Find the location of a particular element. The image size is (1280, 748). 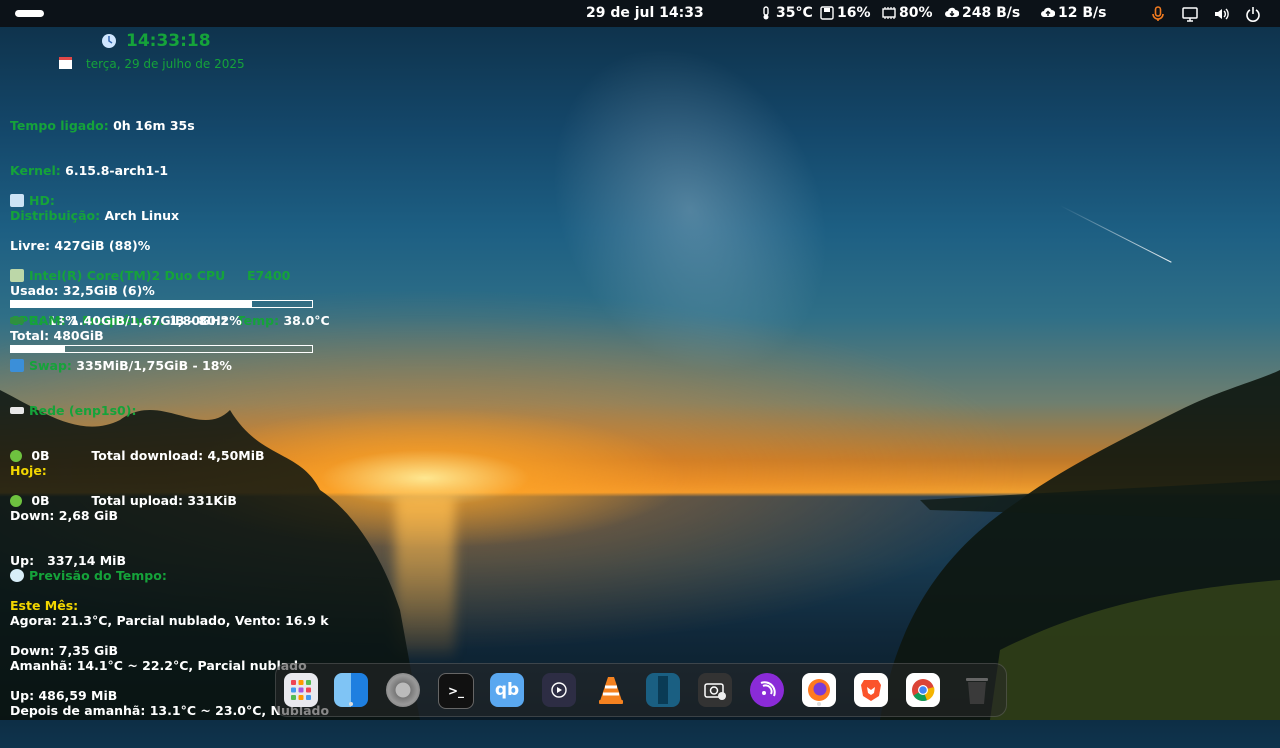

download-indicator: 248 B/s is located at coordinates (982, 13).